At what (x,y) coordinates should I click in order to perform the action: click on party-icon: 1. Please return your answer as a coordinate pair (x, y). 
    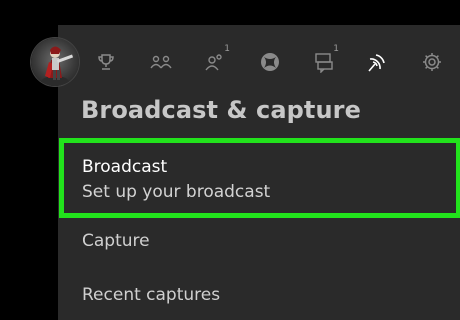
    Looking at the image, I should click on (215, 61).